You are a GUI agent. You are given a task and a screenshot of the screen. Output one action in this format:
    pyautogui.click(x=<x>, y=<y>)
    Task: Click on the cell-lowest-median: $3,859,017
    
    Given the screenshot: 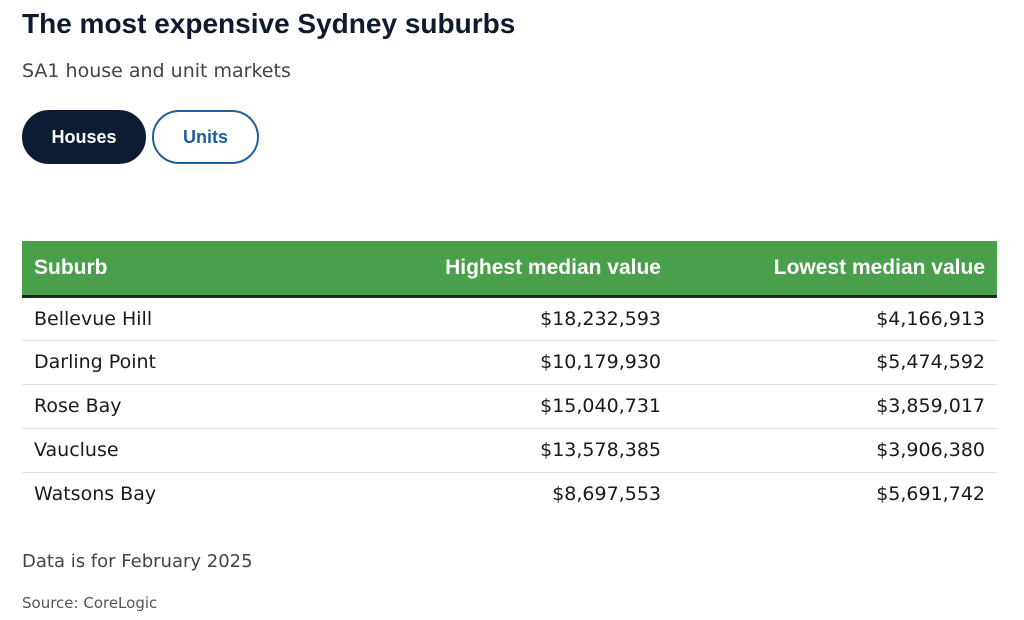 What is the action you would take?
    pyautogui.click(x=835, y=406)
    